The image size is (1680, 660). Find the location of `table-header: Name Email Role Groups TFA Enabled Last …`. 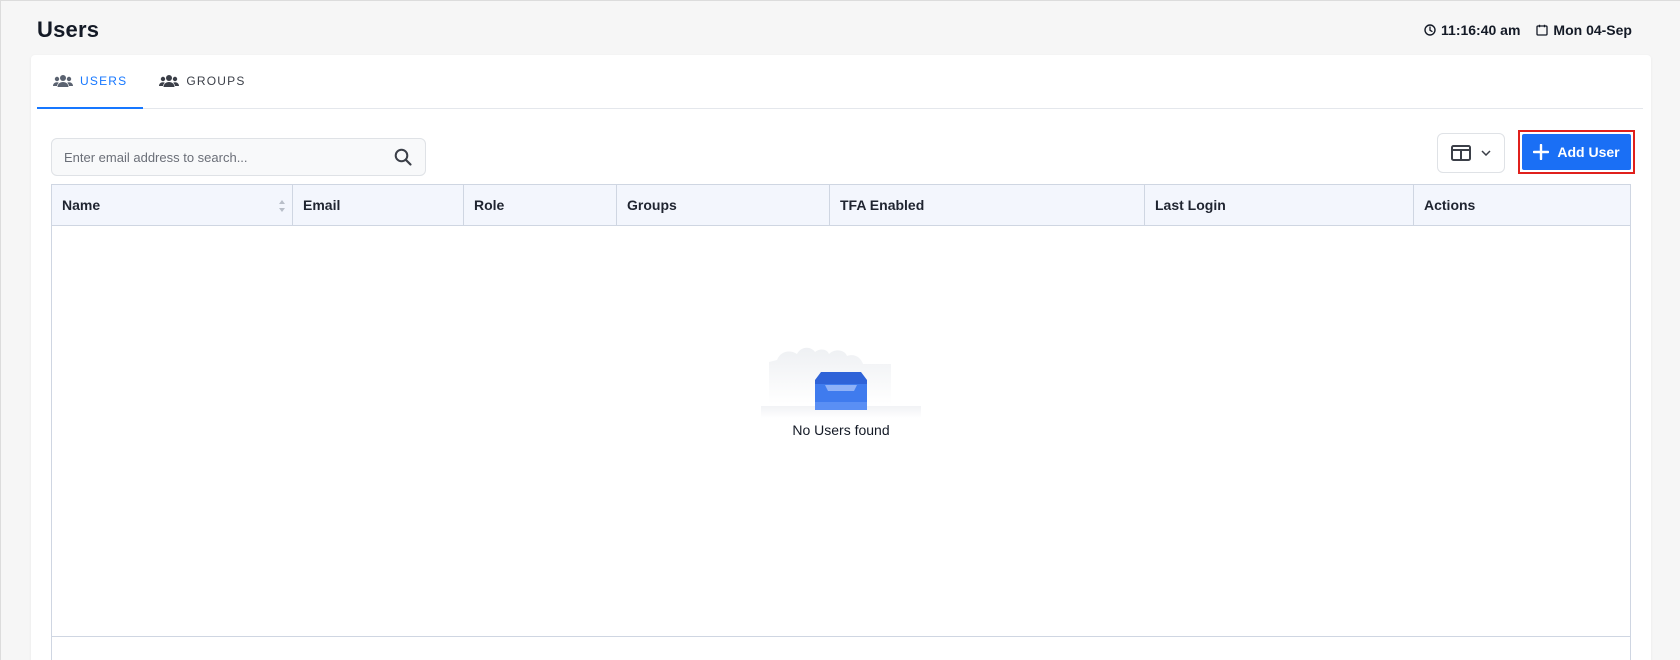

table-header: Name Email Role Groups TFA Enabled Last … is located at coordinates (841, 205).